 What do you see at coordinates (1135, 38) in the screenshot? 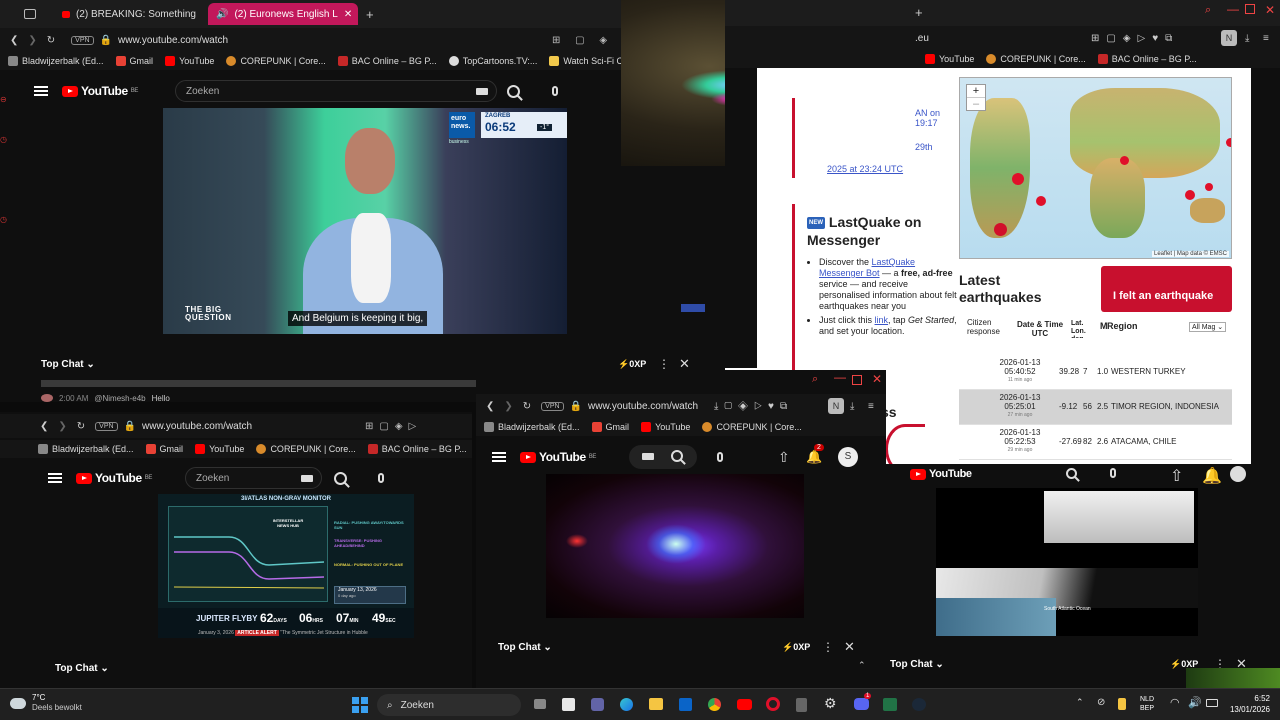
I see `extension-icons: ⊞▢◈▷♥⧉` at bounding box center [1135, 38].